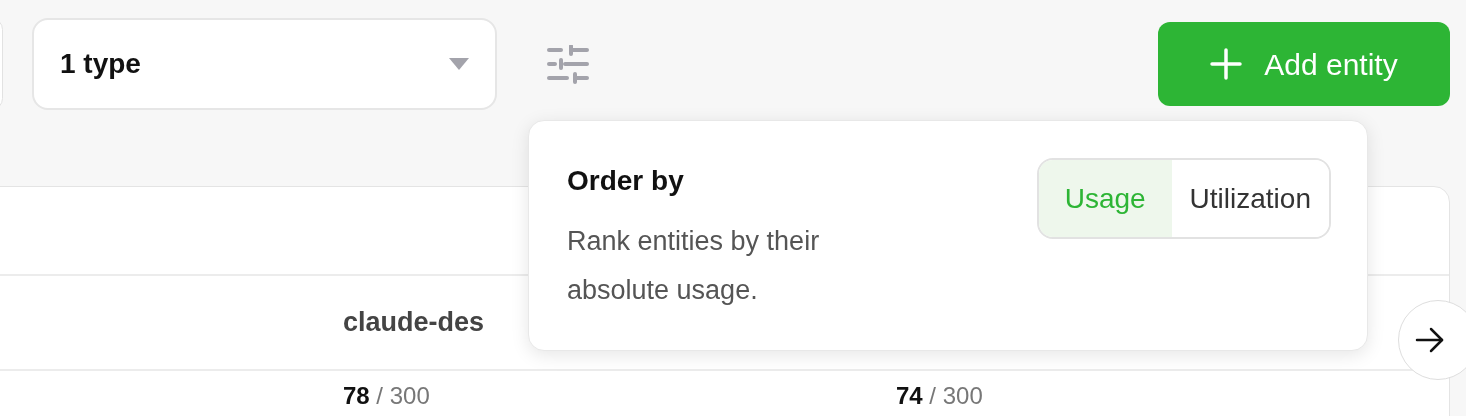  I want to click on popover-description: Rank entities by their absolute usage., so click(694, 266).